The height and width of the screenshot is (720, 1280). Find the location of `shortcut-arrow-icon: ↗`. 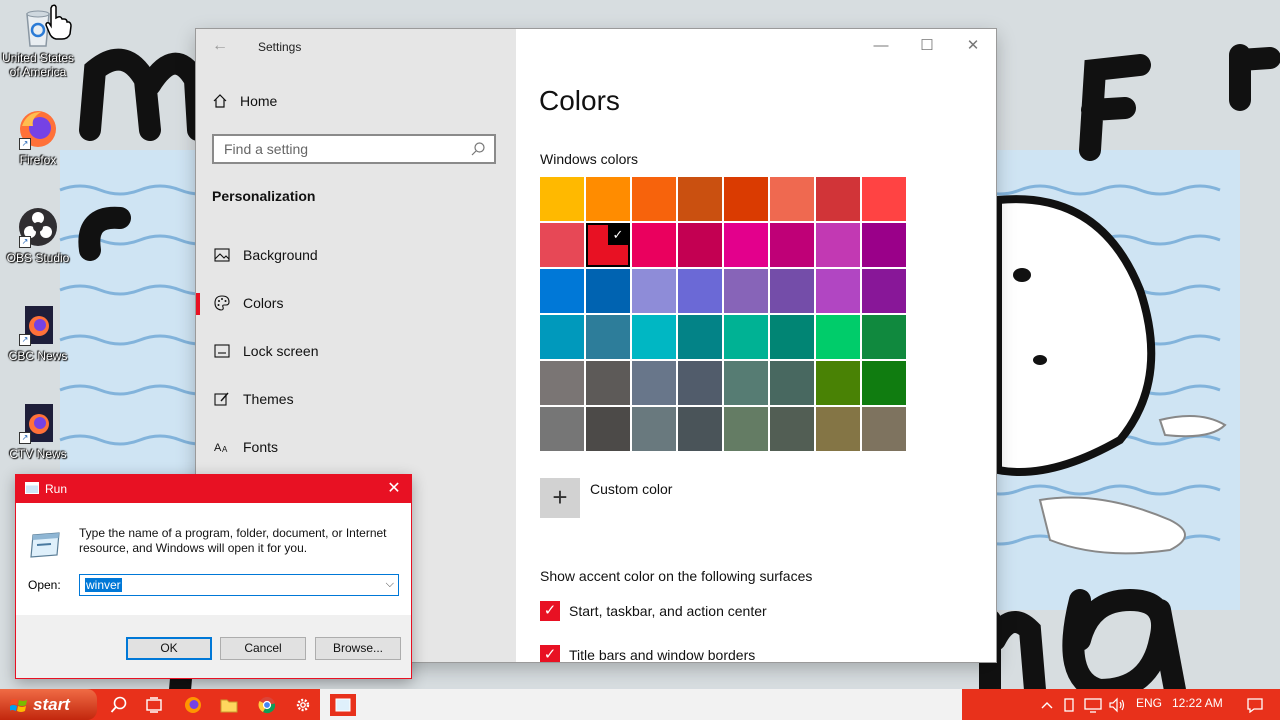

shortcut-arrow-icon: ↗ is located at coordinates (25, 340).